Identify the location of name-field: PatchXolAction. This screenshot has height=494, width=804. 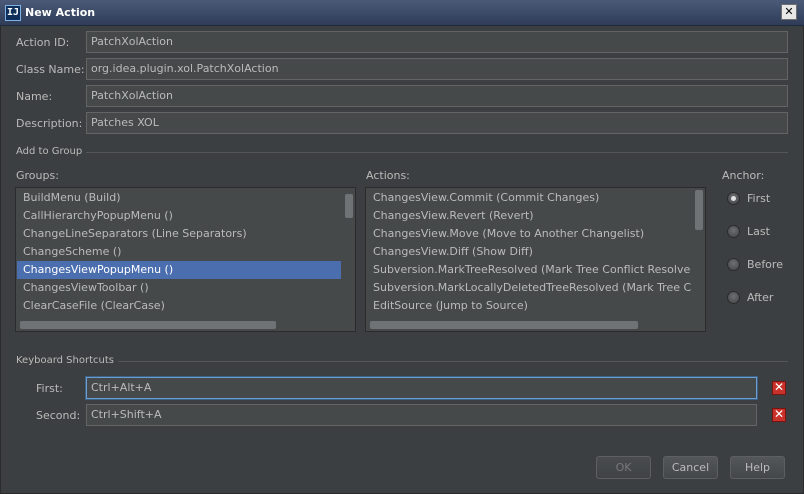
(437, 96).